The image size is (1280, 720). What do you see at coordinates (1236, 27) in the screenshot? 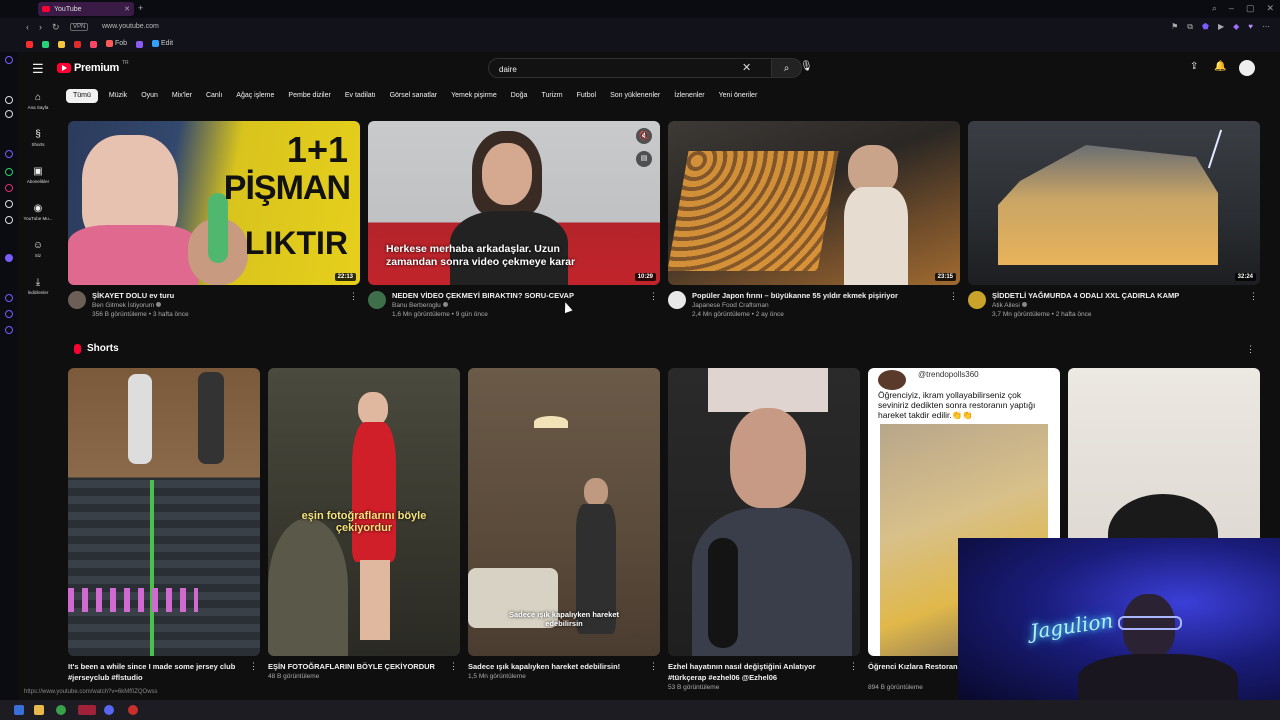
I see `extension-icon: ◆` at bounding box center [1236, 27].